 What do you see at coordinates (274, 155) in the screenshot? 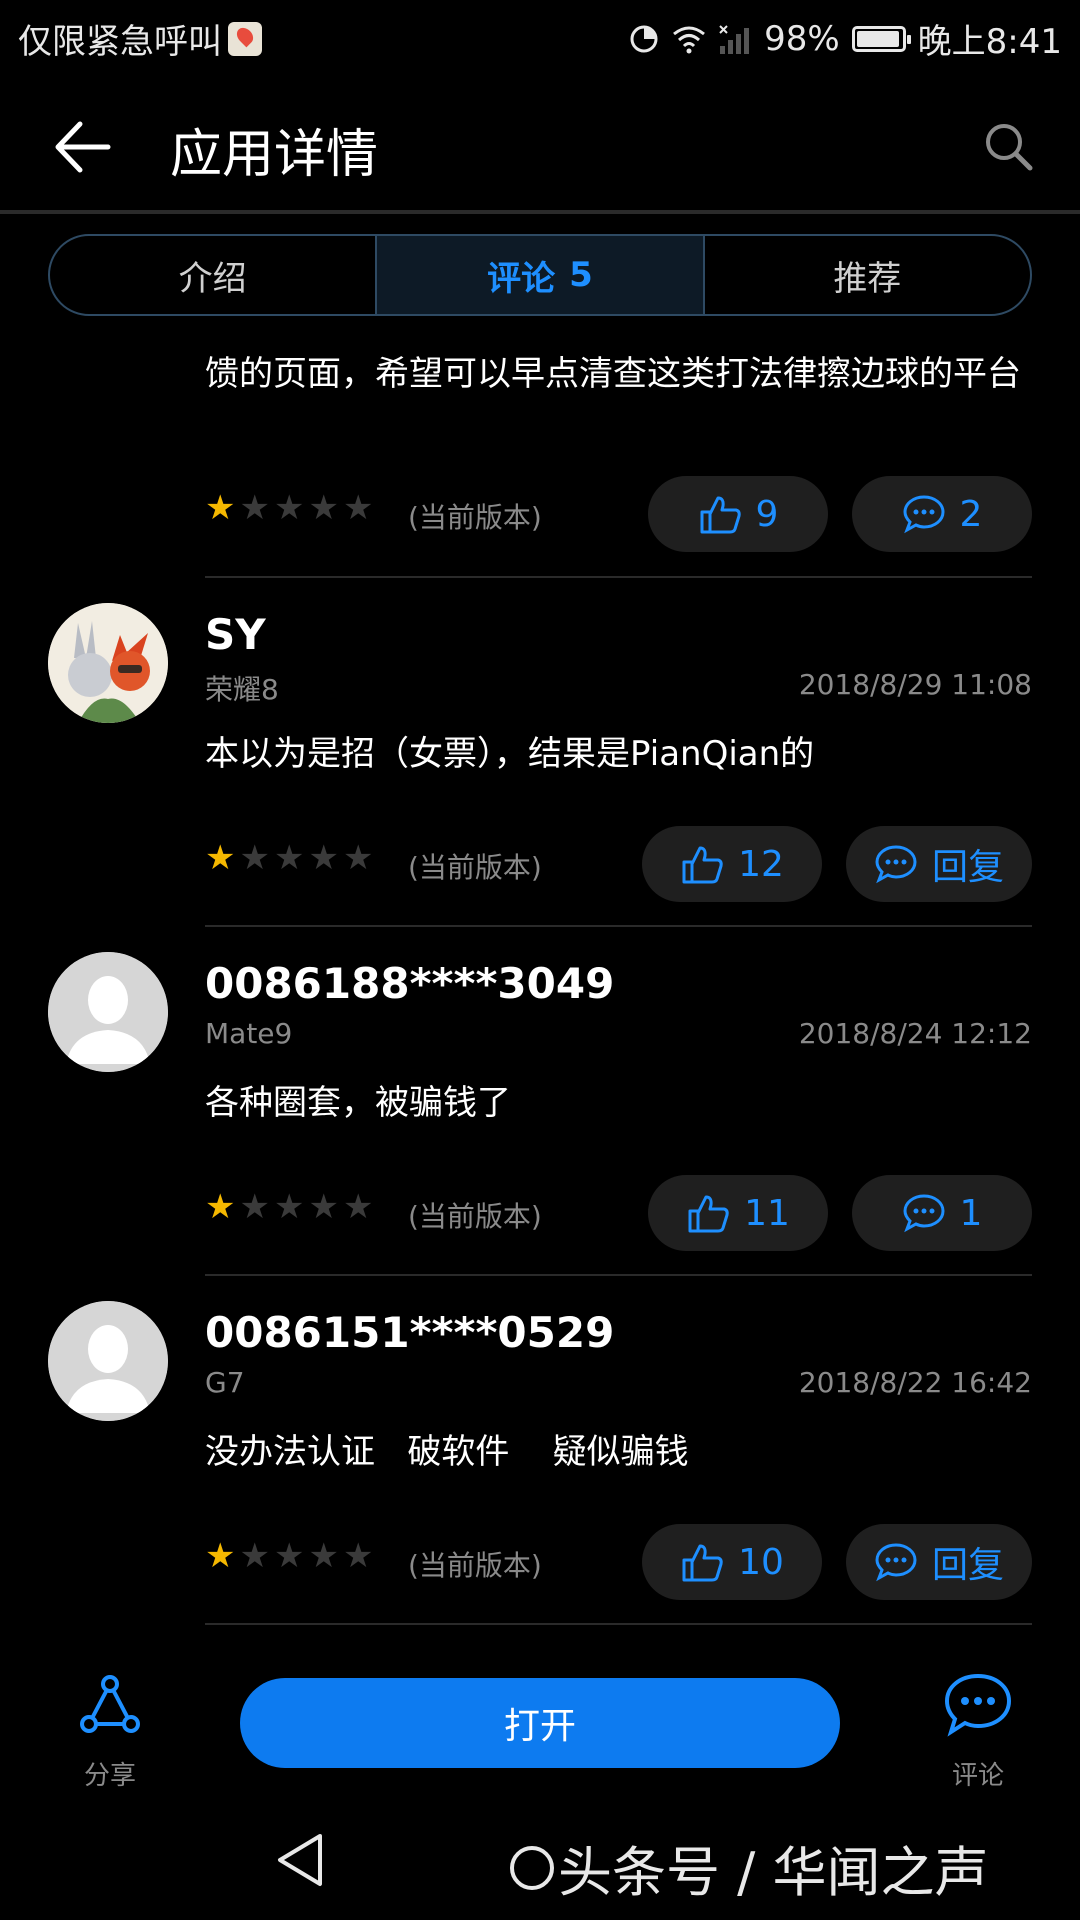
I see `page-title: 应用详情` at bounding box center [274, 155].